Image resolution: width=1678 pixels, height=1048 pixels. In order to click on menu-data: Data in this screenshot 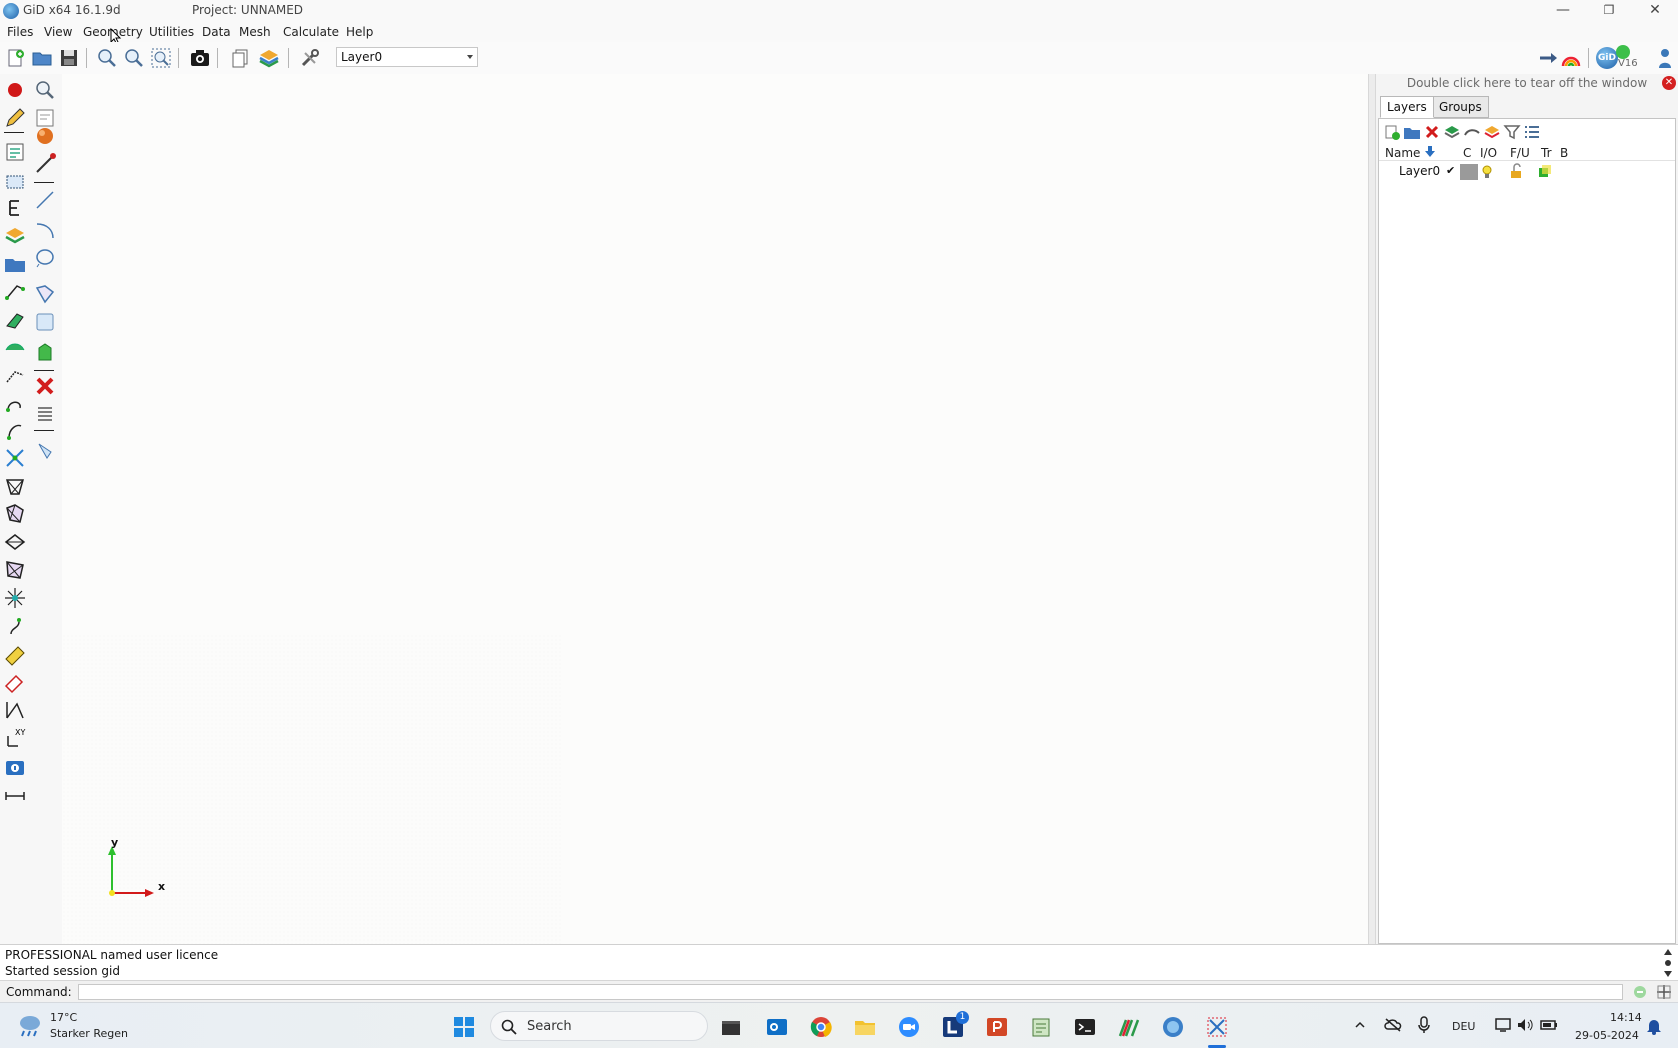, I will do `click(216, 32)`.